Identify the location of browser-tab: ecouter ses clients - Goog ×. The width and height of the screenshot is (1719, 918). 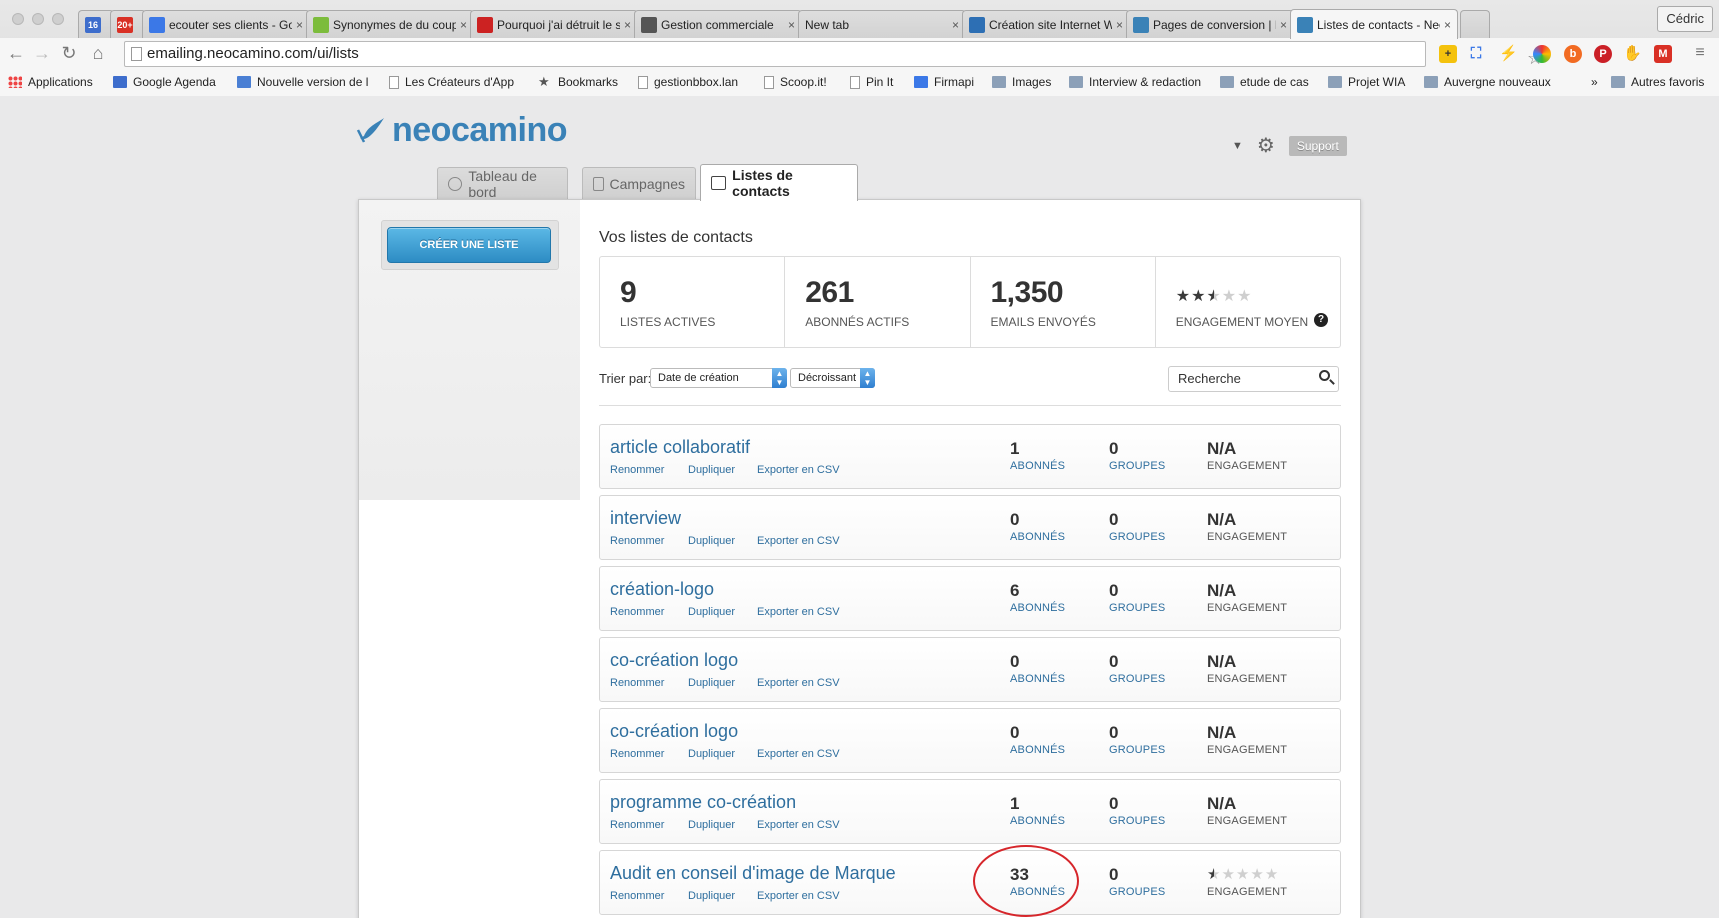
(226, 24).